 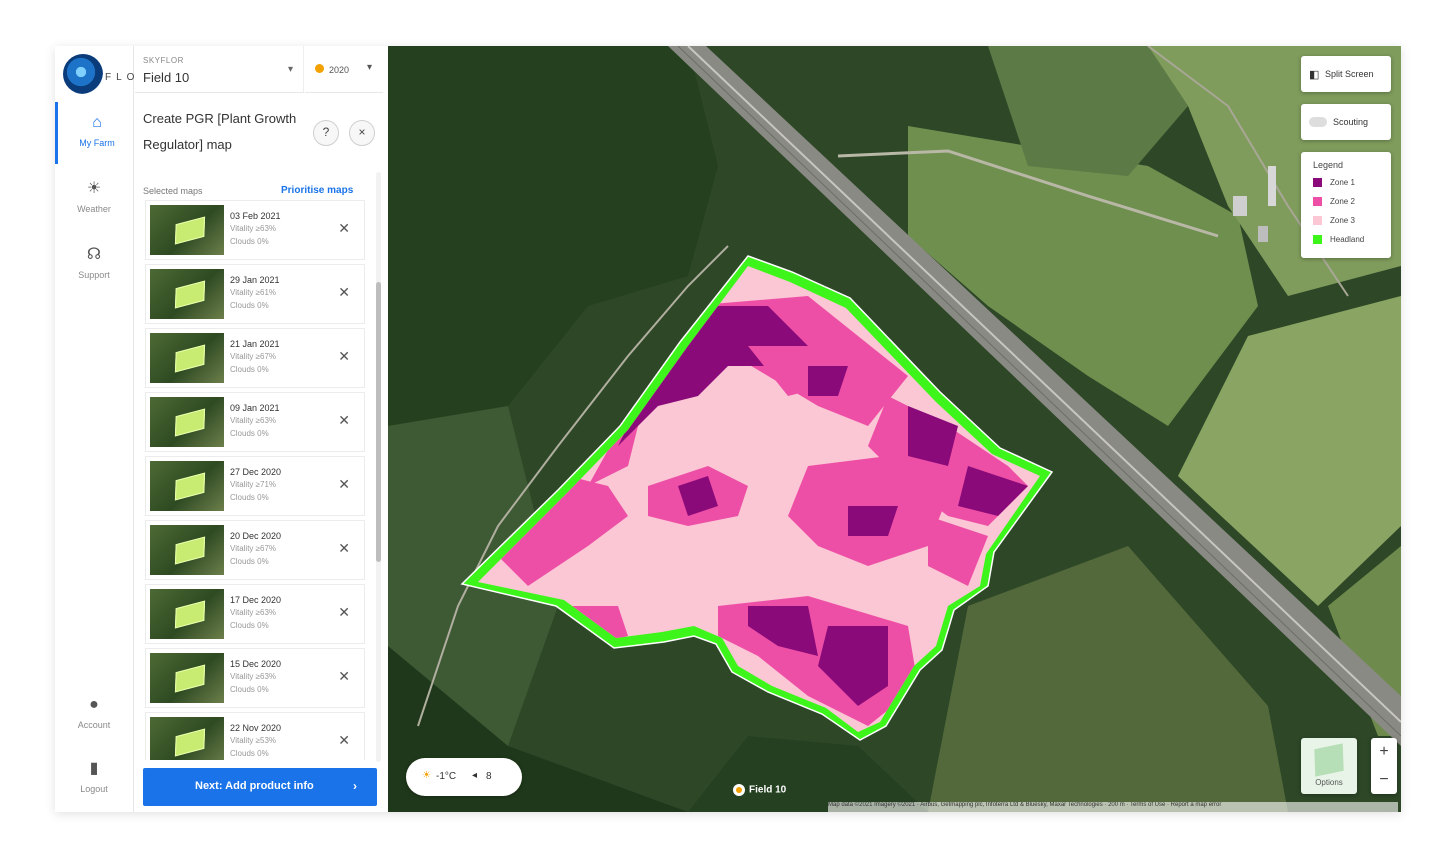 I want to click on next-button-label: Next: Add product info, so click(x=254, y=786).